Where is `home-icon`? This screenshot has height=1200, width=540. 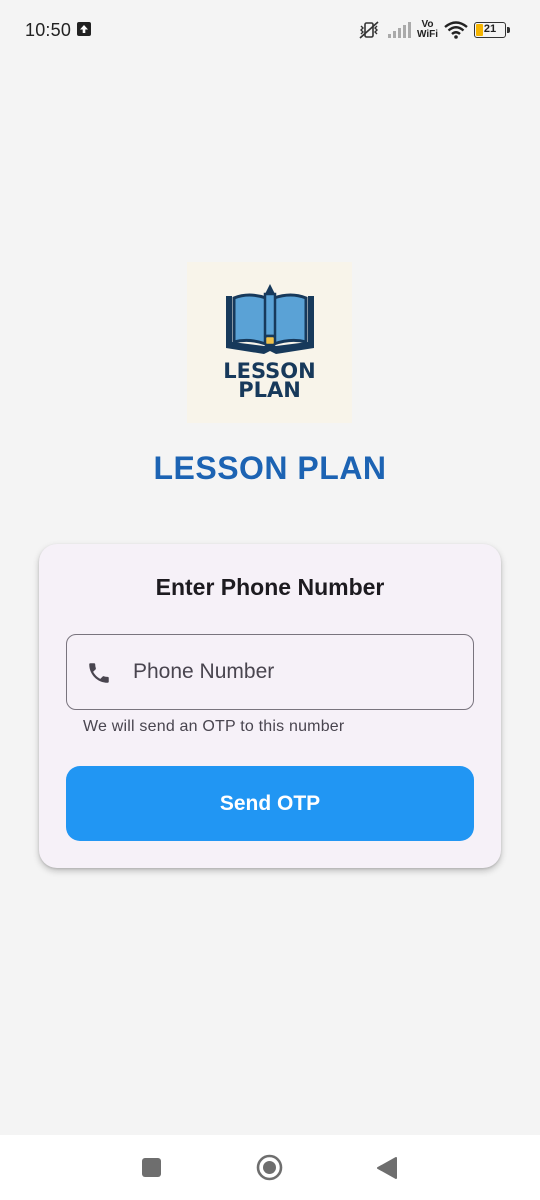 home-icon is located at coordinates (269, 1167).